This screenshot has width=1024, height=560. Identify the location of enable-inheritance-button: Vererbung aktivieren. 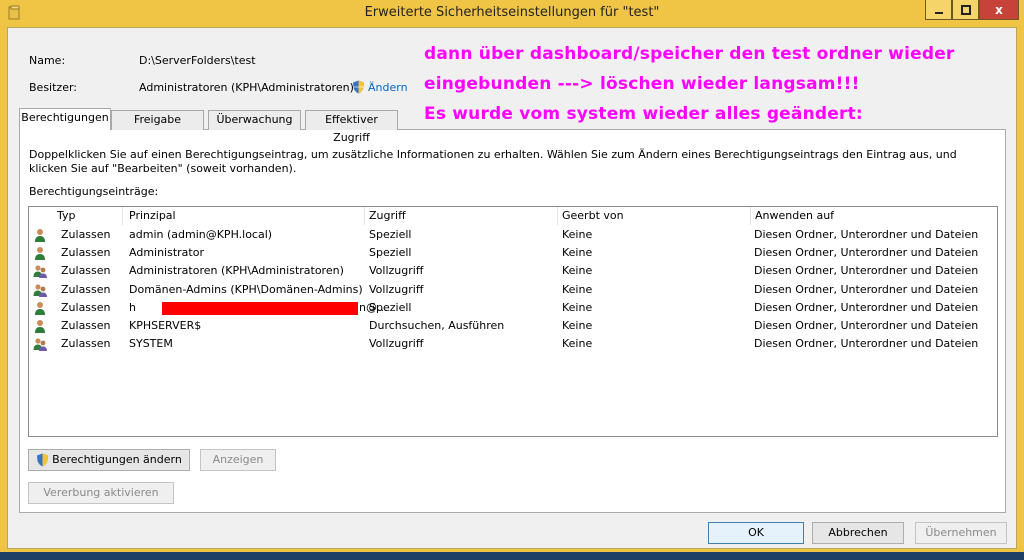
(101, 493).